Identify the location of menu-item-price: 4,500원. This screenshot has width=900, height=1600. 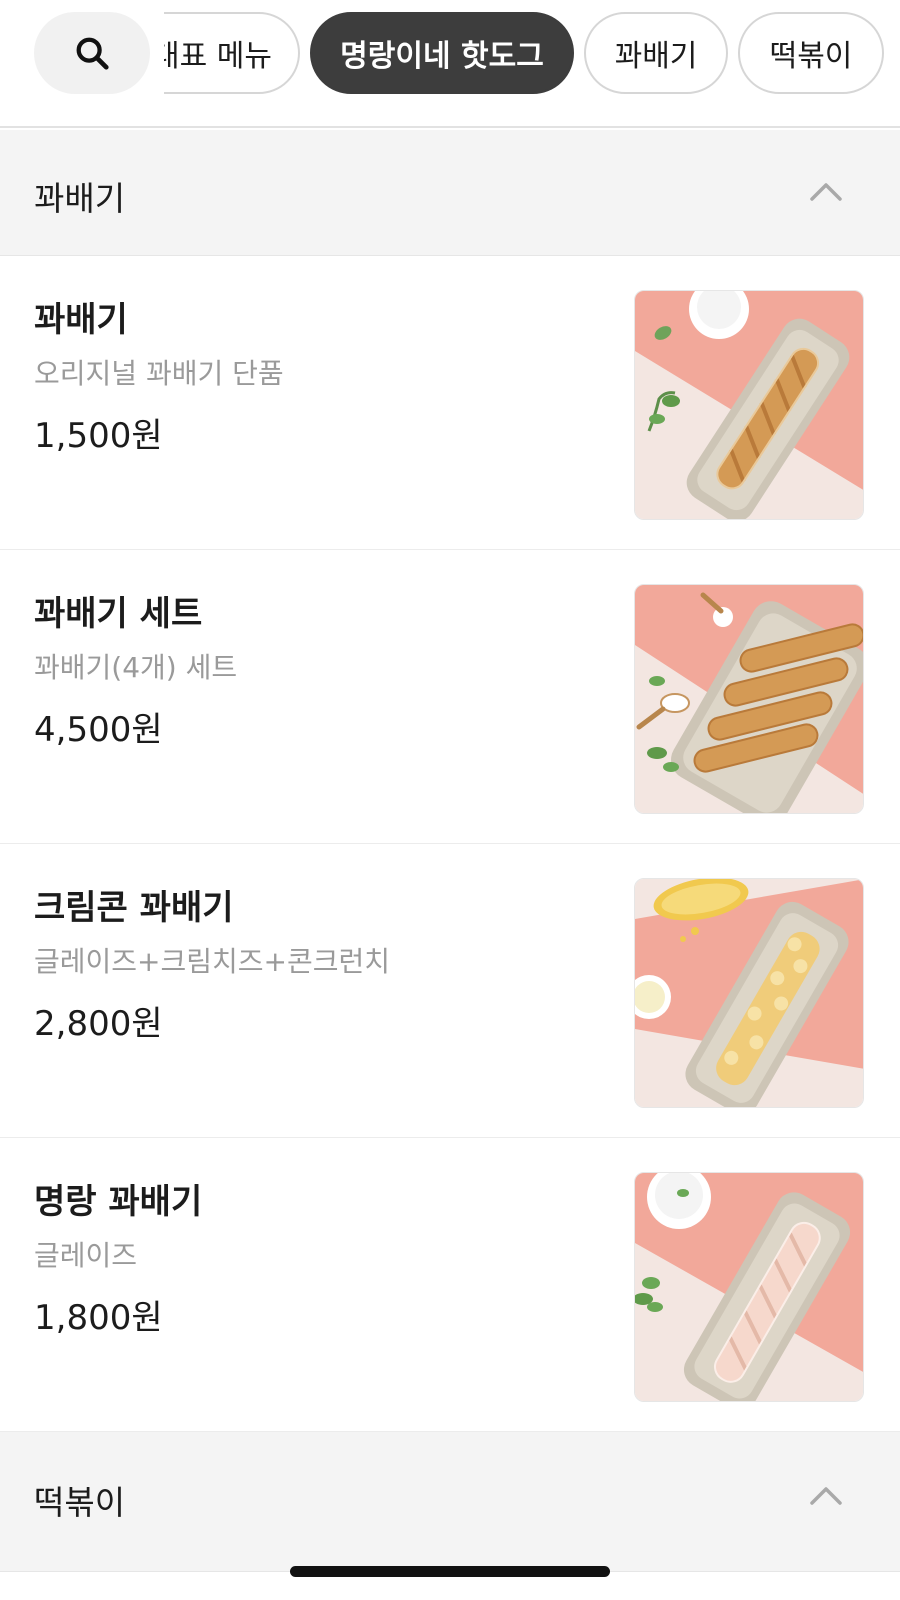
(98, 730).